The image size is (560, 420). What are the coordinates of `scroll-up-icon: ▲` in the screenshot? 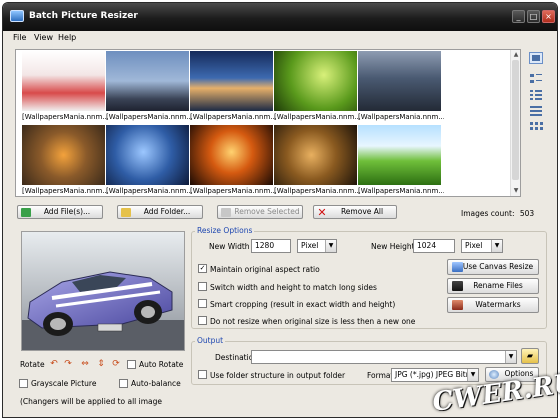 It's located at (516, 55).